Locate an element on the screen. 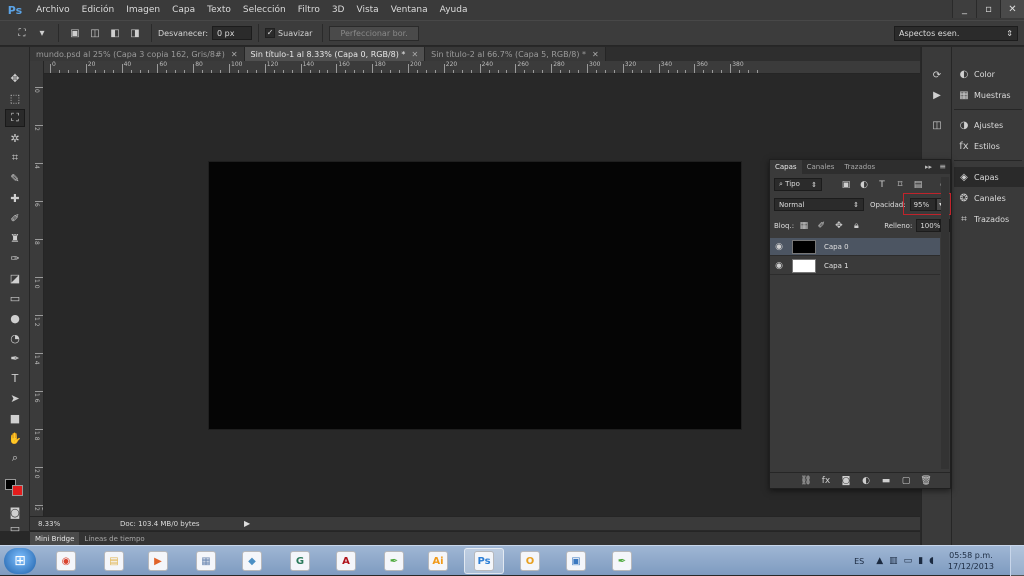  subtract-selection-icon: ◧ is located at coordinates (115, 33).